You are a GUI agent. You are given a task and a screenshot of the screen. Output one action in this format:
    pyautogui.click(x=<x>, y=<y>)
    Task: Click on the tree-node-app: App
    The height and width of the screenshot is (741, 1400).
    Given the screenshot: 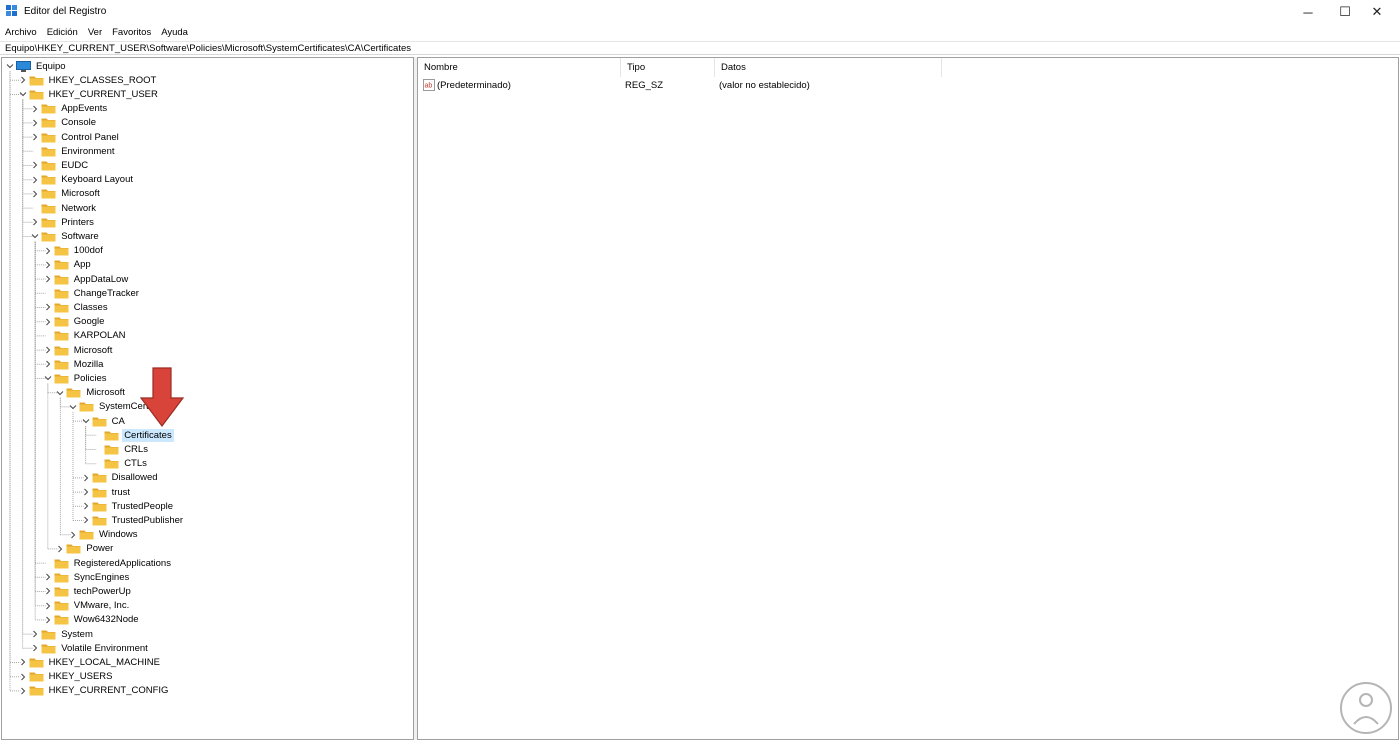 What is the action you would take?
    pyautogui.click(x=67, y=265)
    